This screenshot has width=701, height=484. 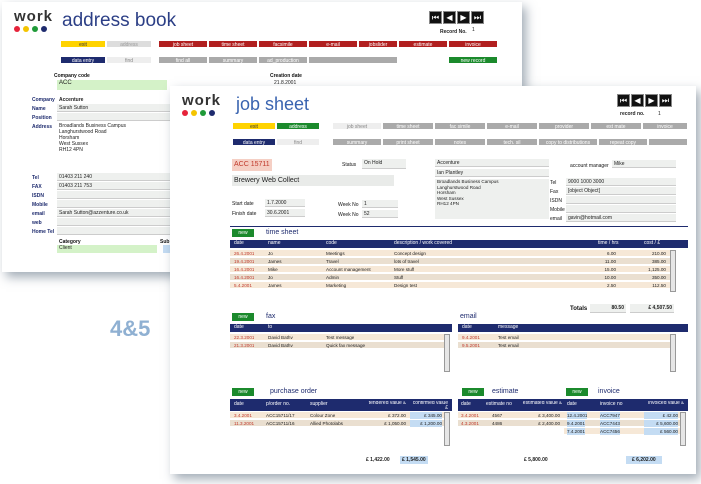 I want to click on record-label: Record No., so click(x=453, y=32).